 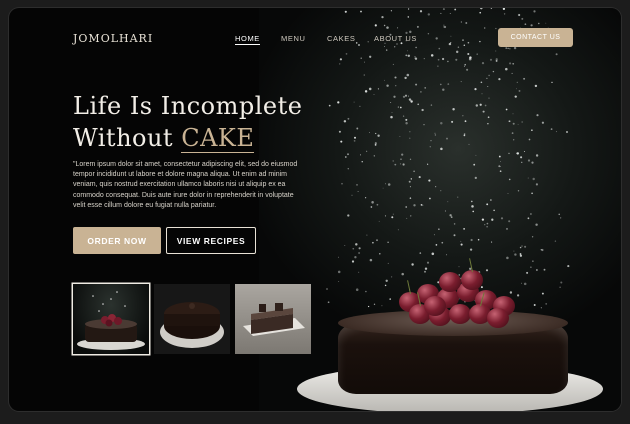 What do you see at coordinates (293, 38) in the screenshot?
I see `nav-item-menu: MENU` at bounding box center [293, 38].